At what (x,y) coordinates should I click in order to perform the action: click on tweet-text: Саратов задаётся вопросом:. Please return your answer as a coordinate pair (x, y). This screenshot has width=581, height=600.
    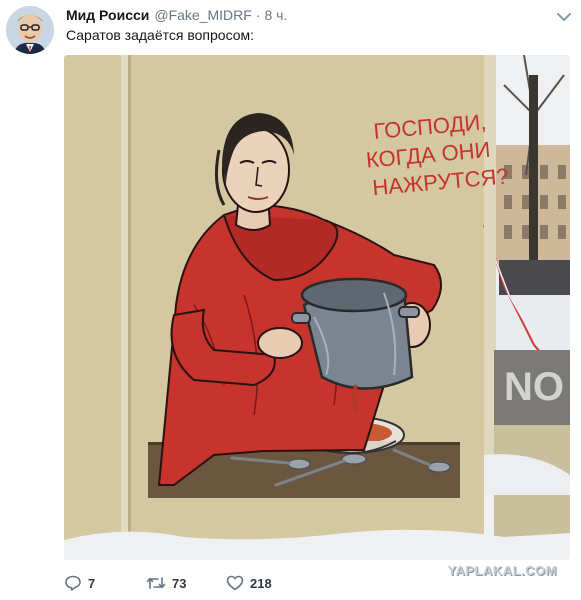
    Looking at the image, I should click on (160, 35).